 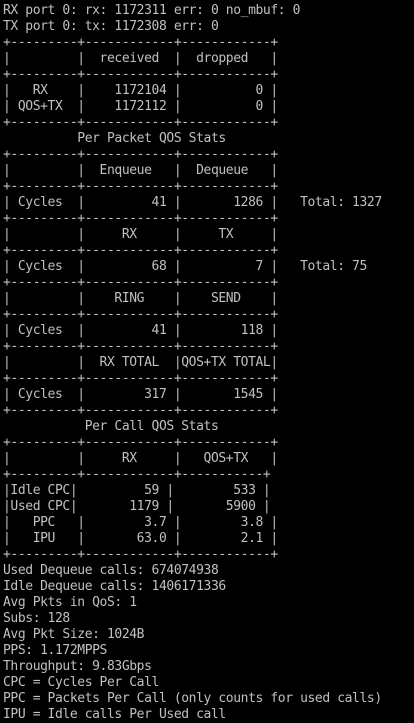 What do you see at coordinates (140, 458) in the screenshot?
I see `table-header: | | RX | QOS+TX |` at bounding box center [140, 458].